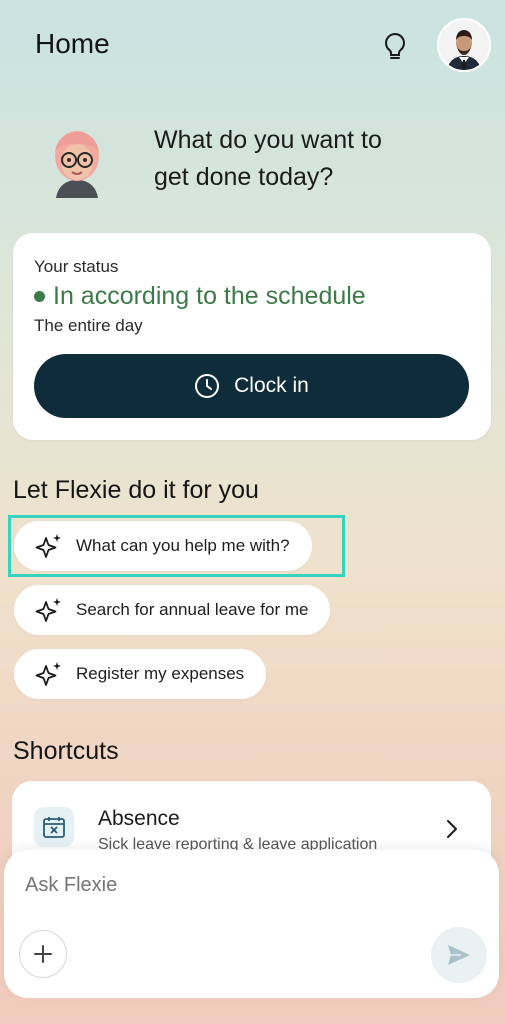  What do you see at coordinates (192, 609) in the screenshot?
I see `suggestion-label: Search for annual leave for me` at bounding box center [192, 609].